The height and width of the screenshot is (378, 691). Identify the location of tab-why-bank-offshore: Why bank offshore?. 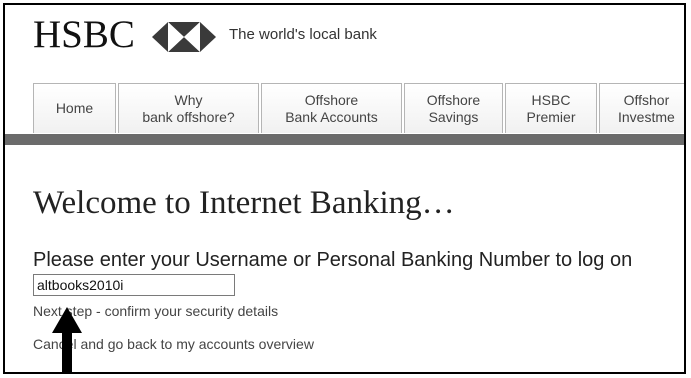
(188, 108).